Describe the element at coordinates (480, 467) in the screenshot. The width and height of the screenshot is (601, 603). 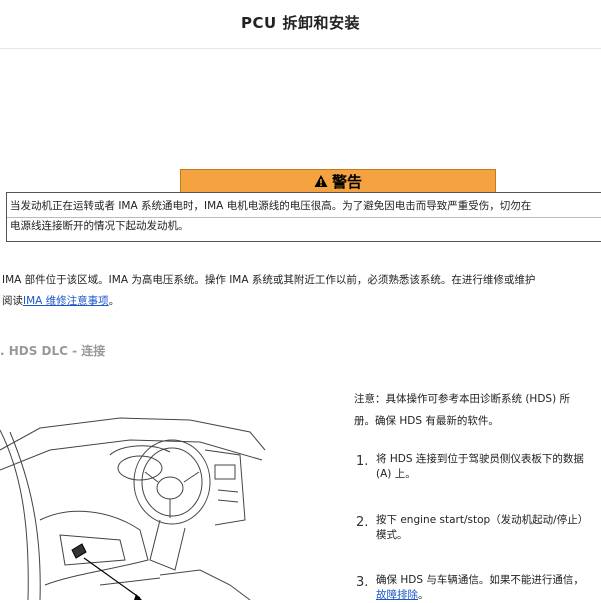
I see `step-text: 将 HDS 连接到位于驾驶员侧仪表板下的数据 (A) 上。` at that location.